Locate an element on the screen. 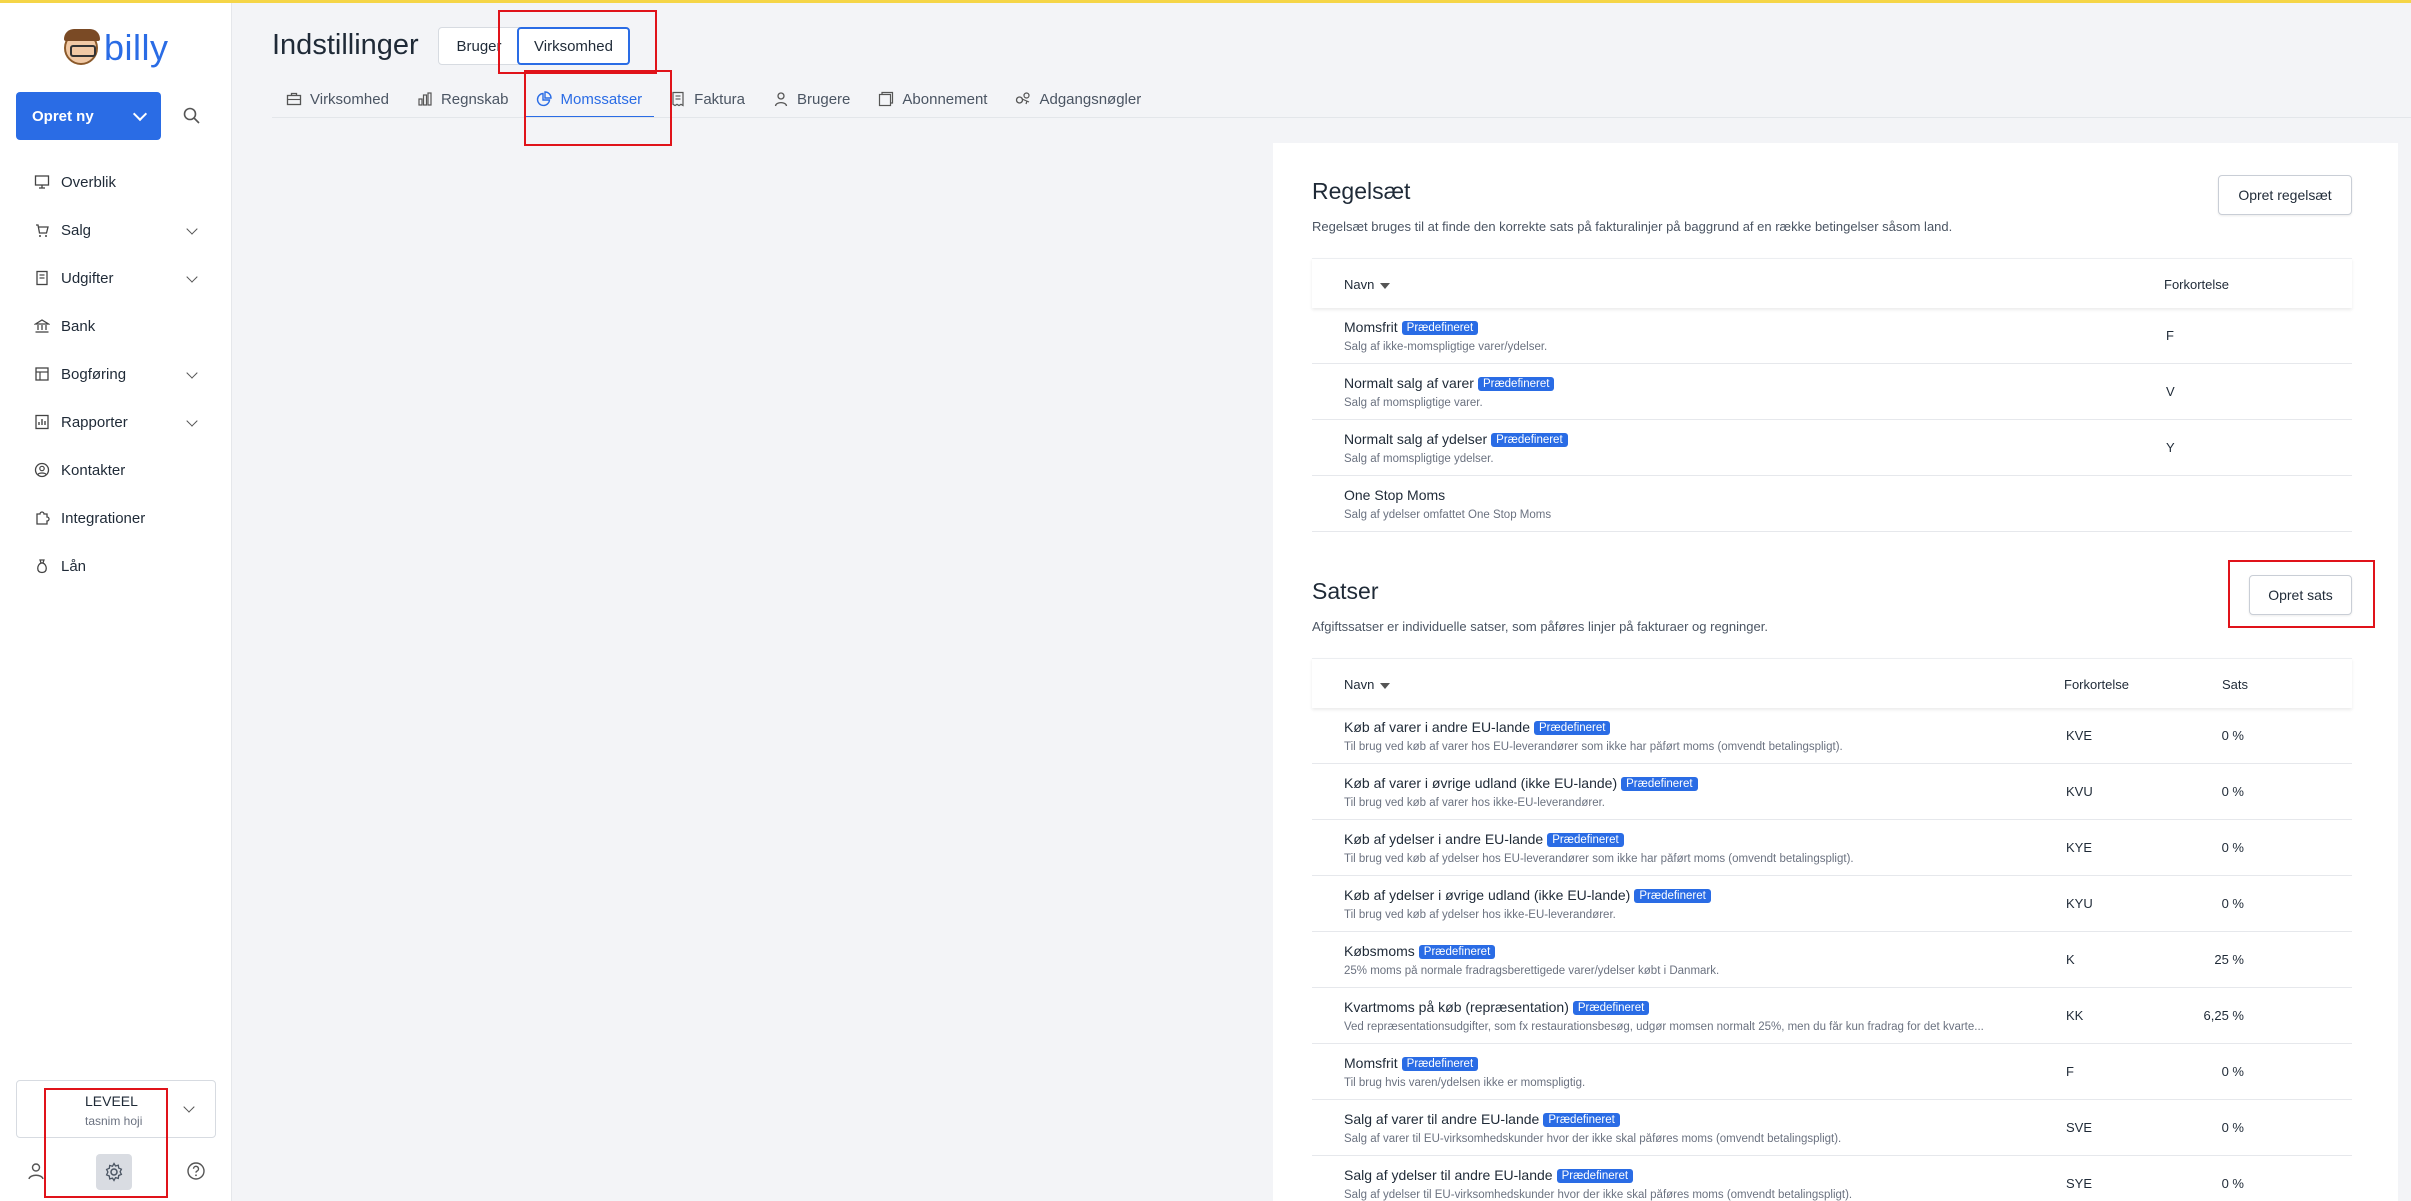 Image resolution: width=2411 pixels, height=1201 pixels. keys-icon is located at coordinates (1023, 98).